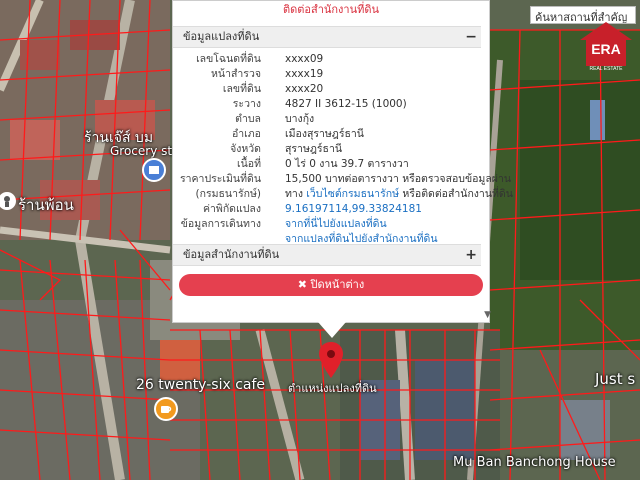 Image resolution: width=640 pixels, height=480 pixels. Describe the element at coordinates (332, 388) in the screenshot. I see `map-label-parcel-location: ตำแหน่งแปลงที่ดิน` at that location.